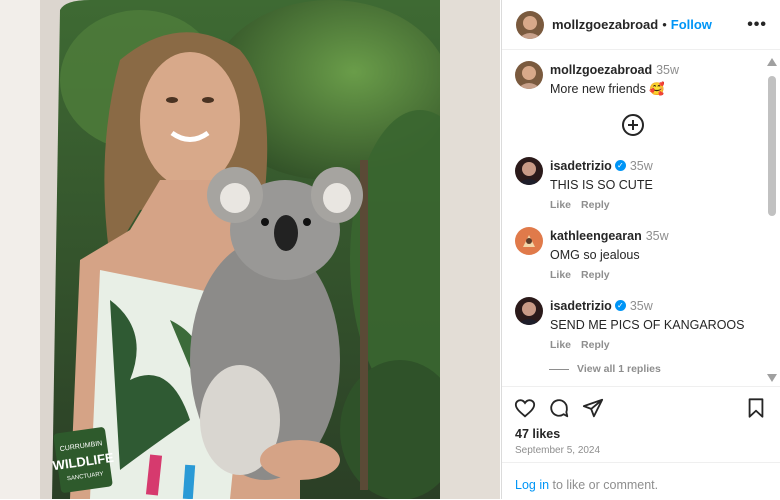 This screenshot has width=780, height=500. Describe the element at coordinates (558, 450) in the screenshot. I see `post-date: September 5, 2024` at that location.